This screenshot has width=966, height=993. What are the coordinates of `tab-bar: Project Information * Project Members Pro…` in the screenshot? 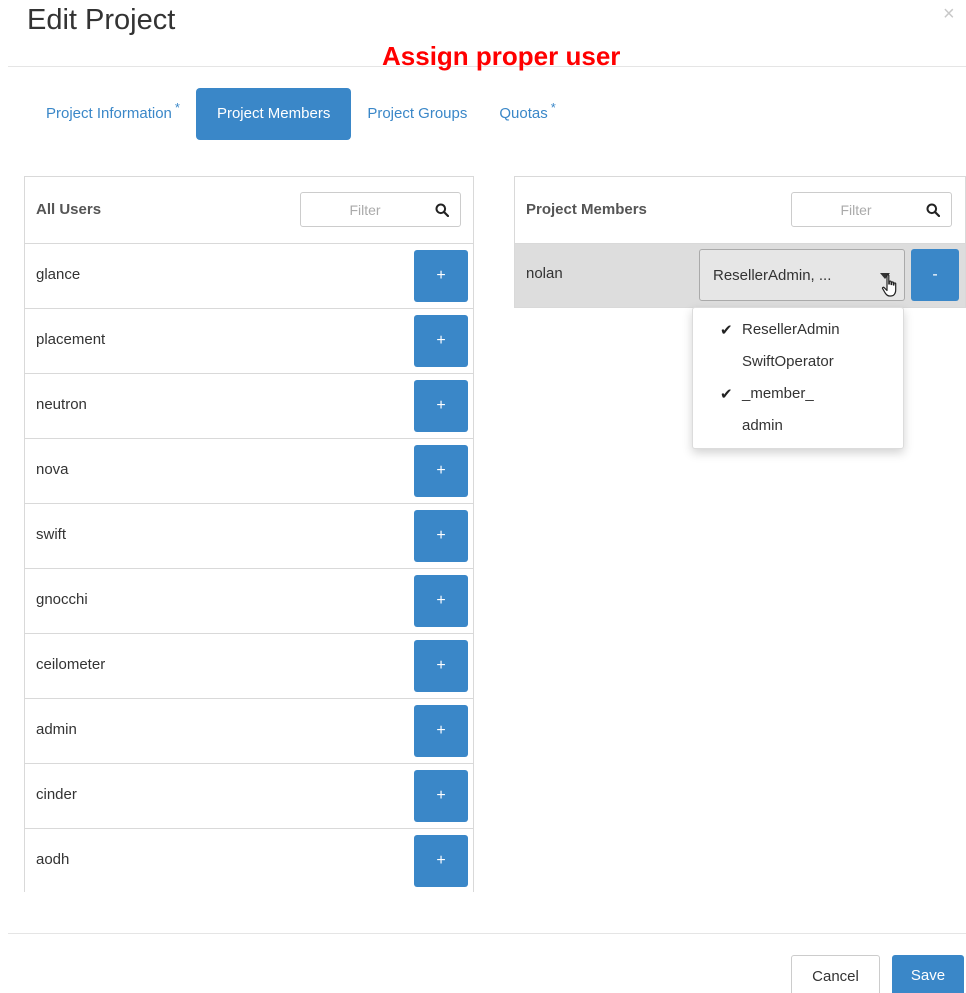 It's located at (301, 114).